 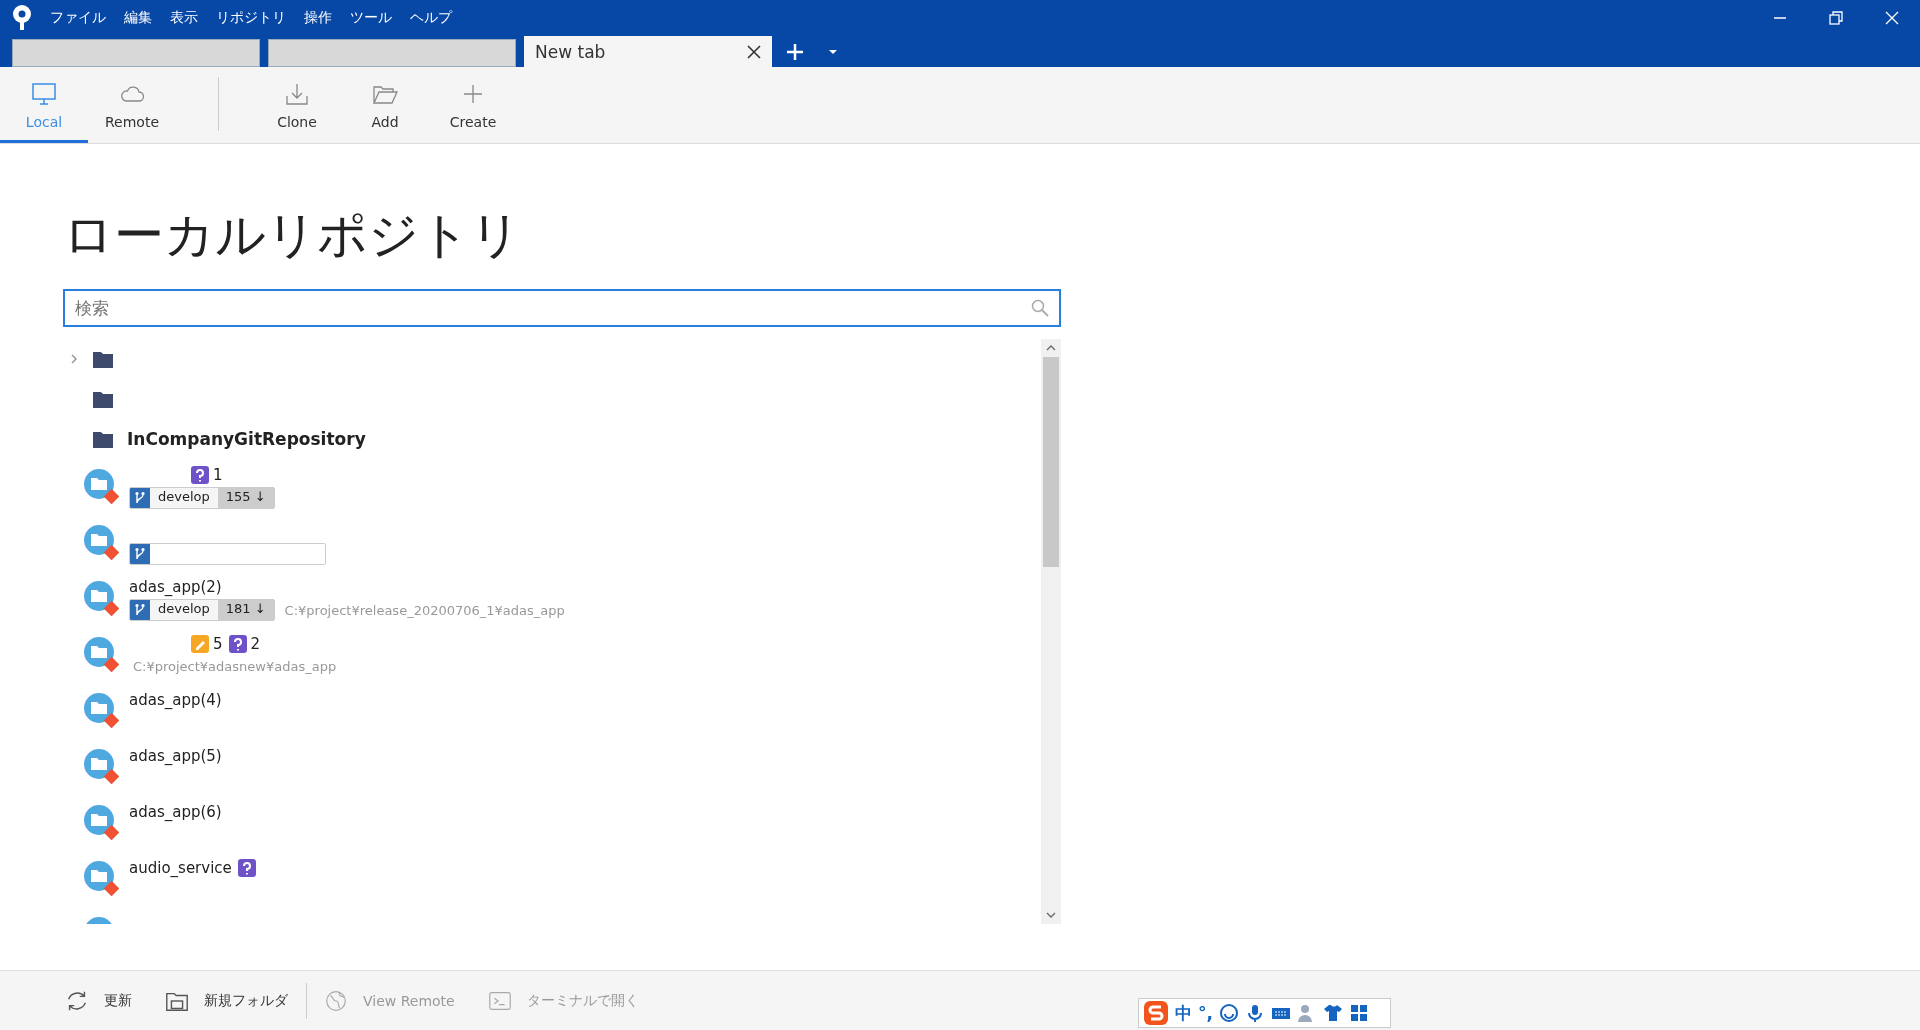 What do you see at coordinates (562, 308) in the screenshot?
I see `search-field: 検索` at bounding box center [562, 308].